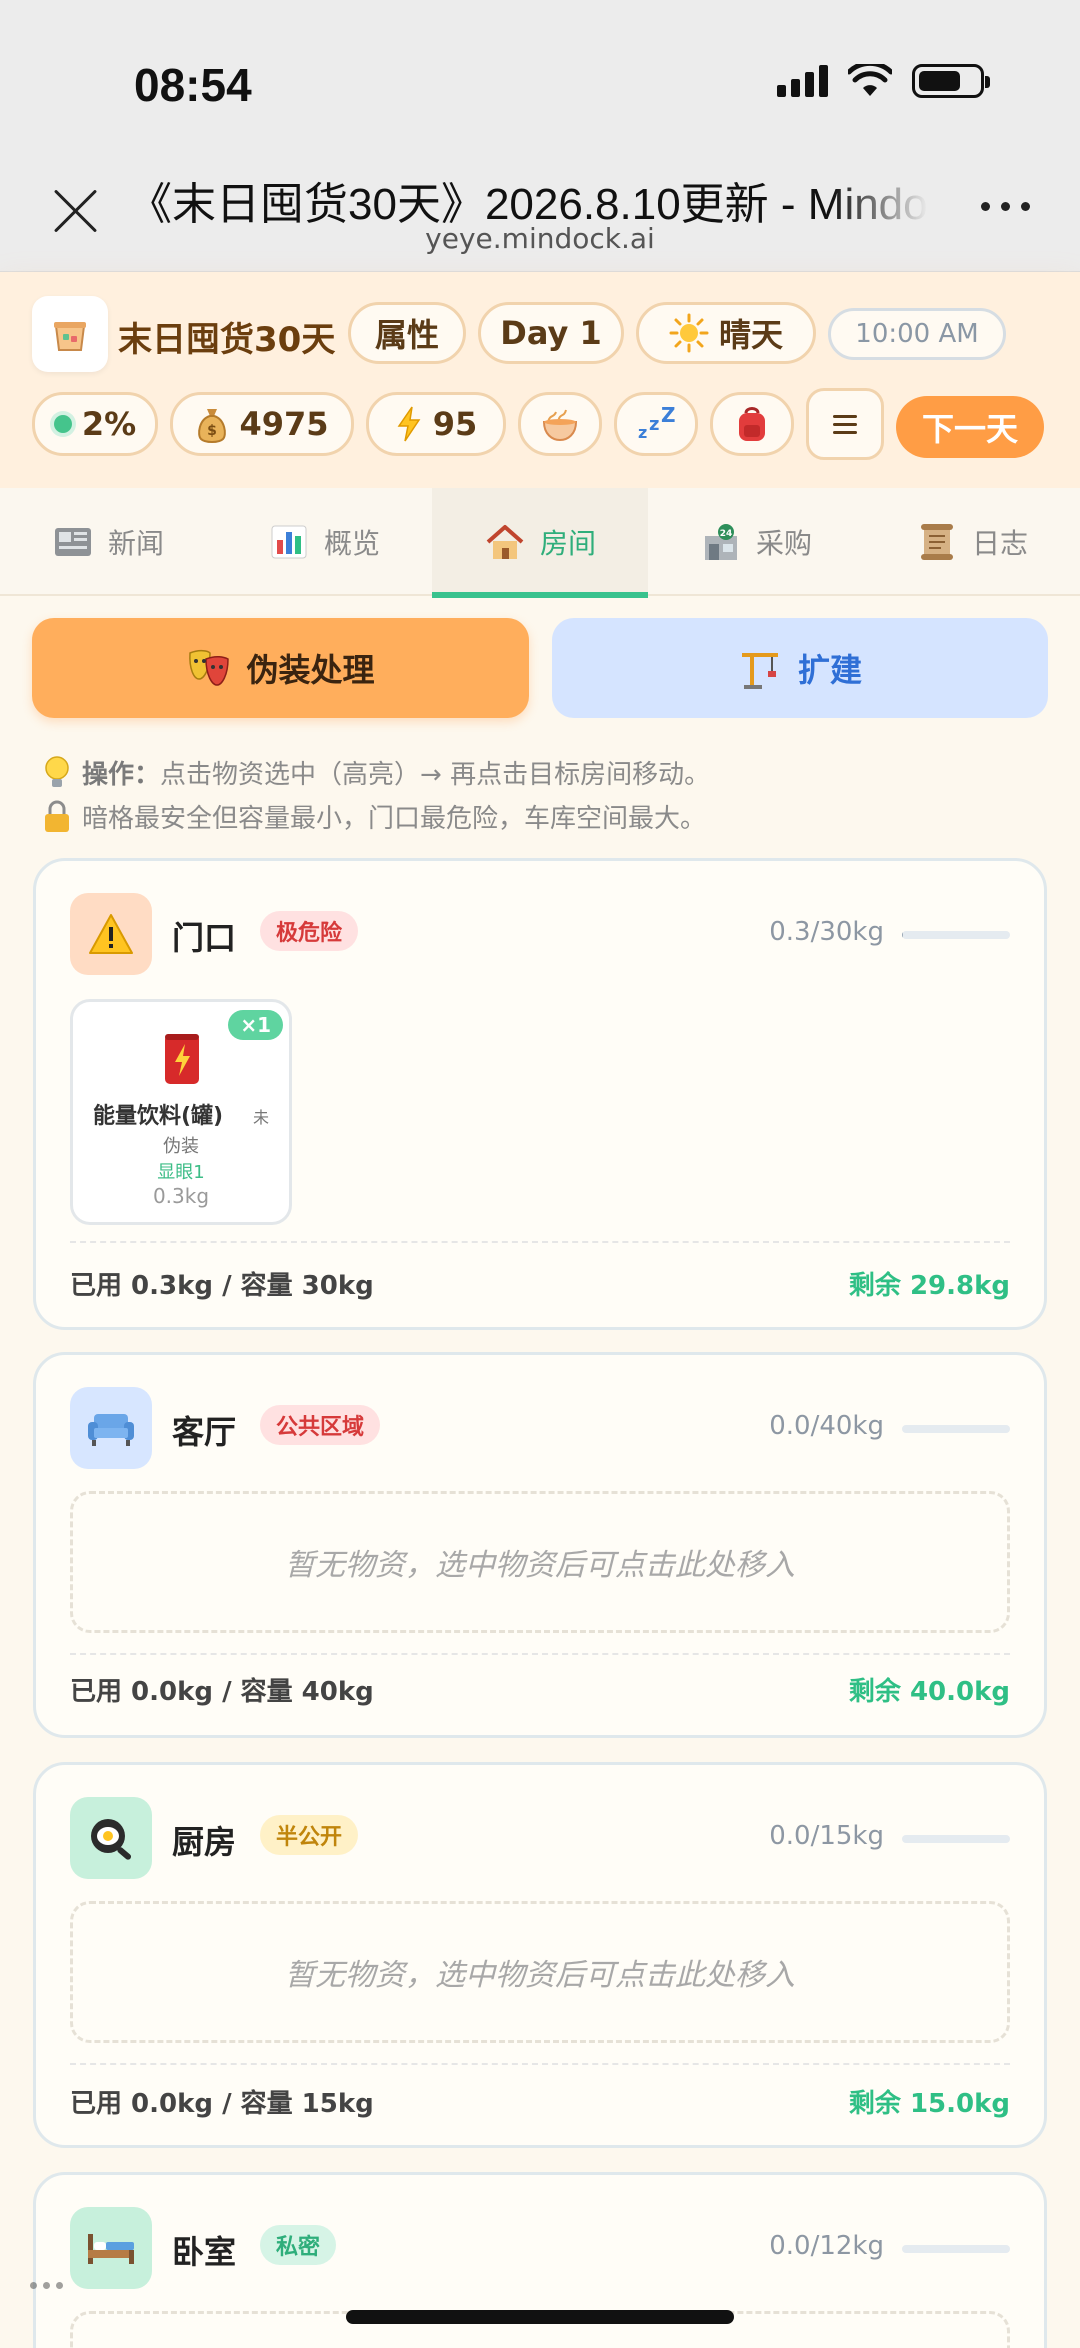  Describe the element at coordinates (57, 771) in the screenshot. I see `lightbulb-icon` at that location.